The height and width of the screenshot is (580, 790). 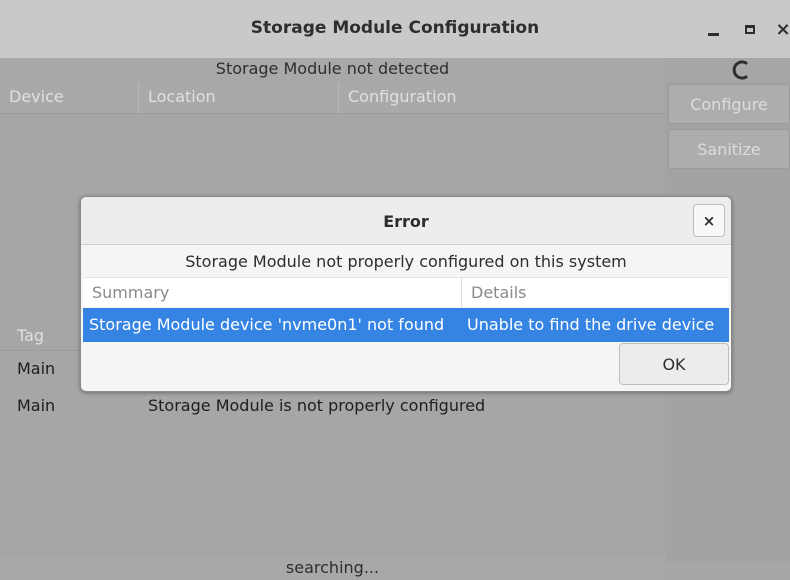 What do you see at coordinates (31, 335) in the screenshot?
I see `log-column-tag: Tag` at bounding box center [31, 335].